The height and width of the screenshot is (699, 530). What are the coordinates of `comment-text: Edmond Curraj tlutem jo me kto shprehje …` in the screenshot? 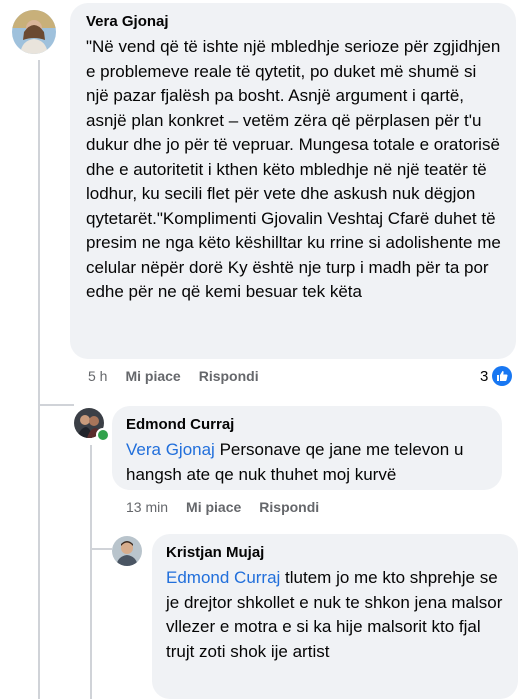 It's located at (335, 615).